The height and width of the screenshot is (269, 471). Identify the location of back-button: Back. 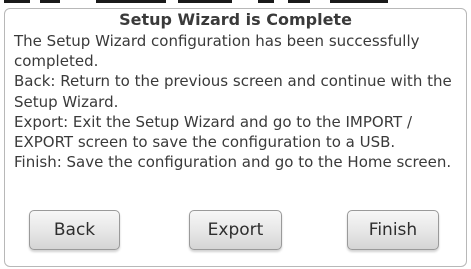
(74, 230).